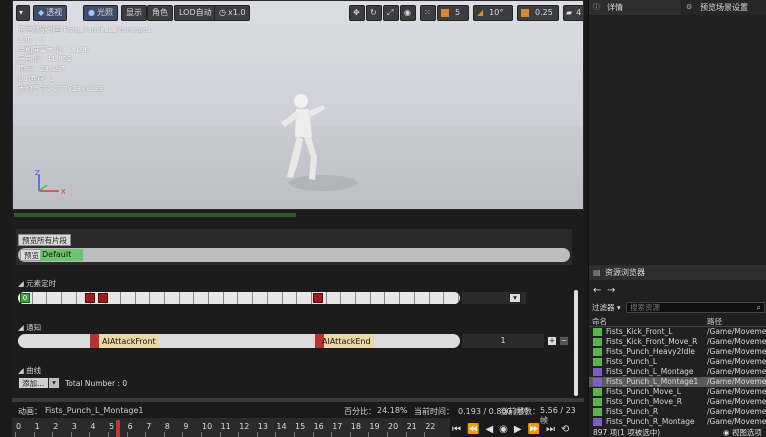 The height and width of the screenshot is (437, 766). What do you see at coordinates (758, 307) in the screenshot?
I see `search-icon: ⌕` at bounding box center [758, 307].